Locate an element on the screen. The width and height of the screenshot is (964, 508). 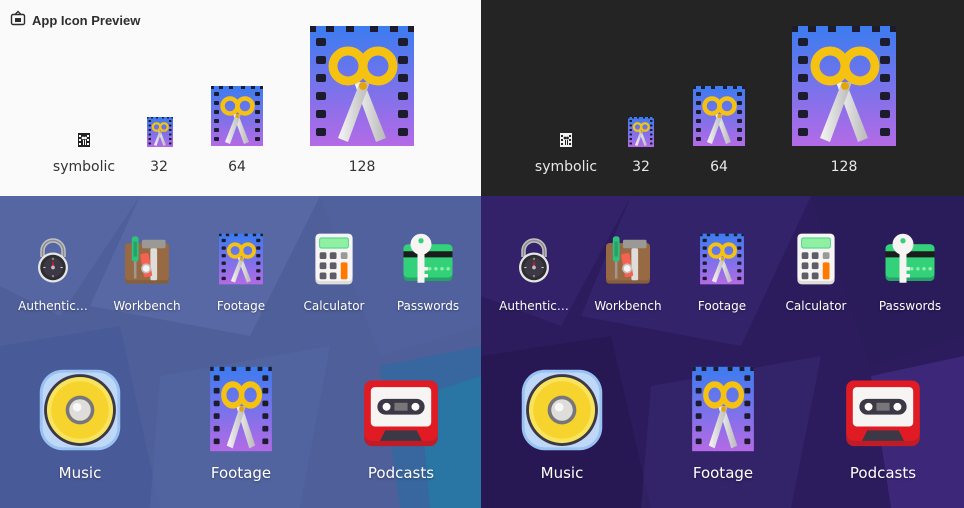
titlebar: App Icon Preview is located at coordinates (75, 20).